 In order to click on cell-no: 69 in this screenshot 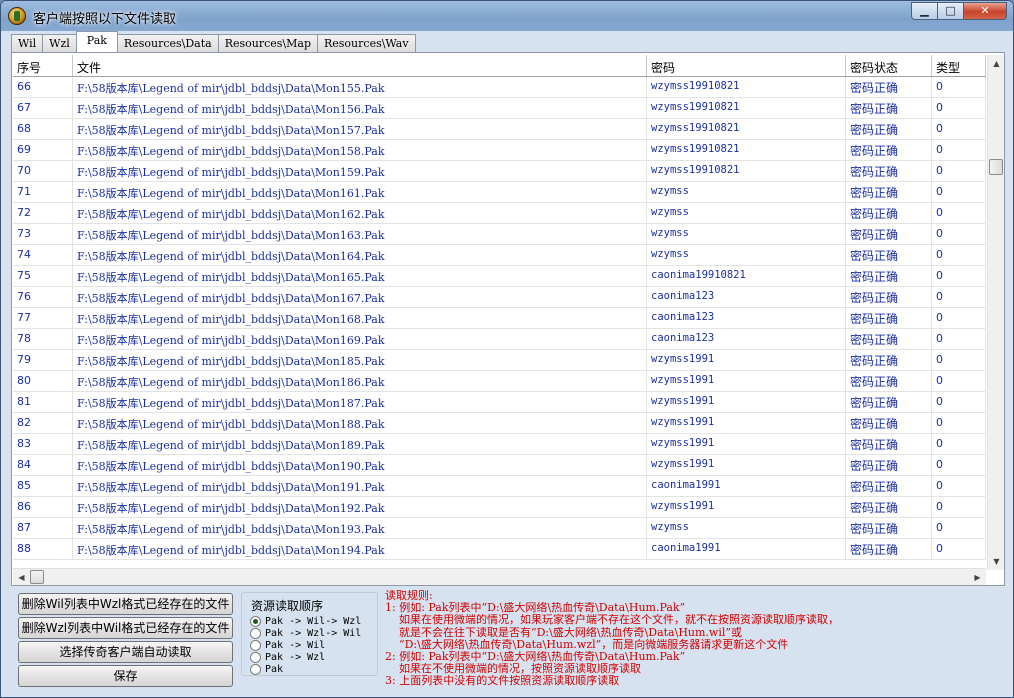, I will do `click(43, 150)`.